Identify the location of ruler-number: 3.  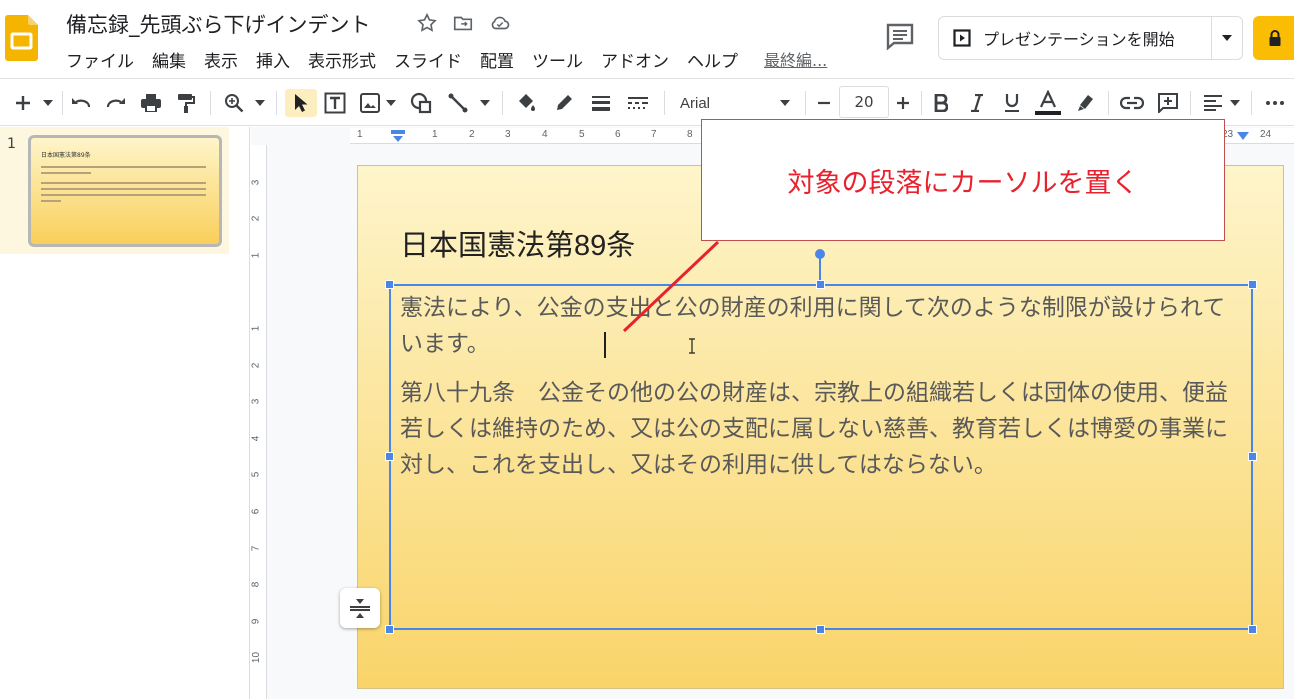
(508, 134).